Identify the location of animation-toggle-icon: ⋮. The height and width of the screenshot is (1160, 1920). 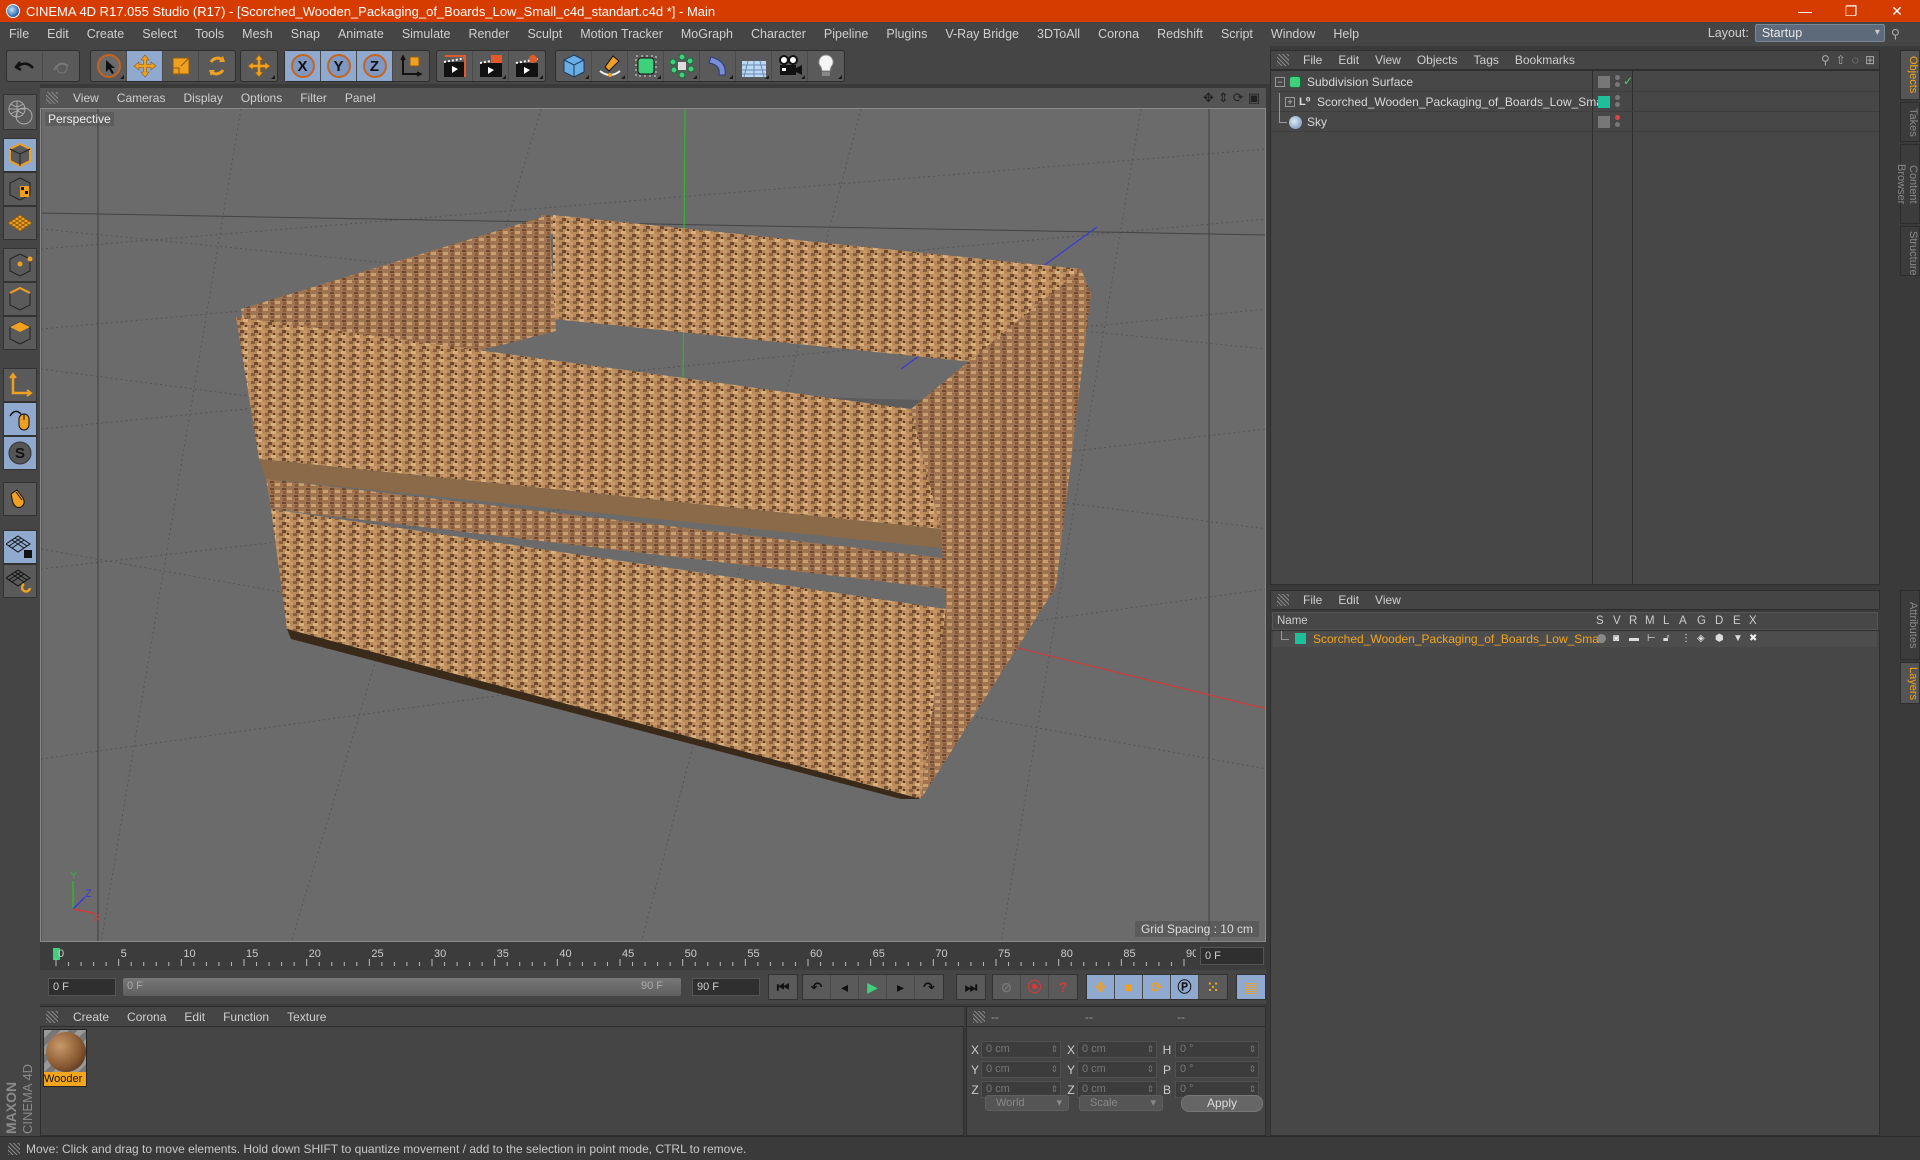
(1686, 638).